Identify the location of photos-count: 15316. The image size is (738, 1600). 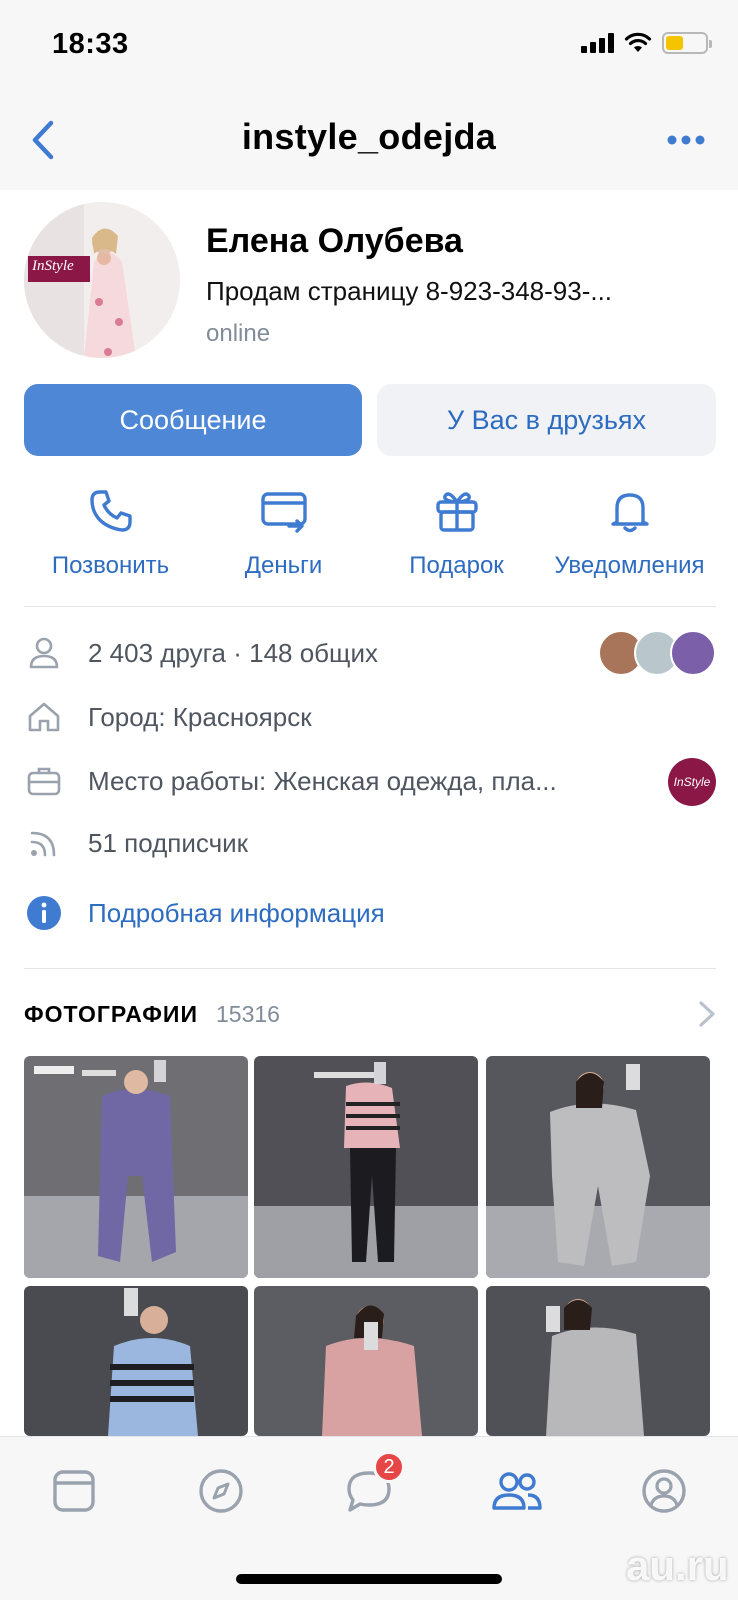
(247, 1013).